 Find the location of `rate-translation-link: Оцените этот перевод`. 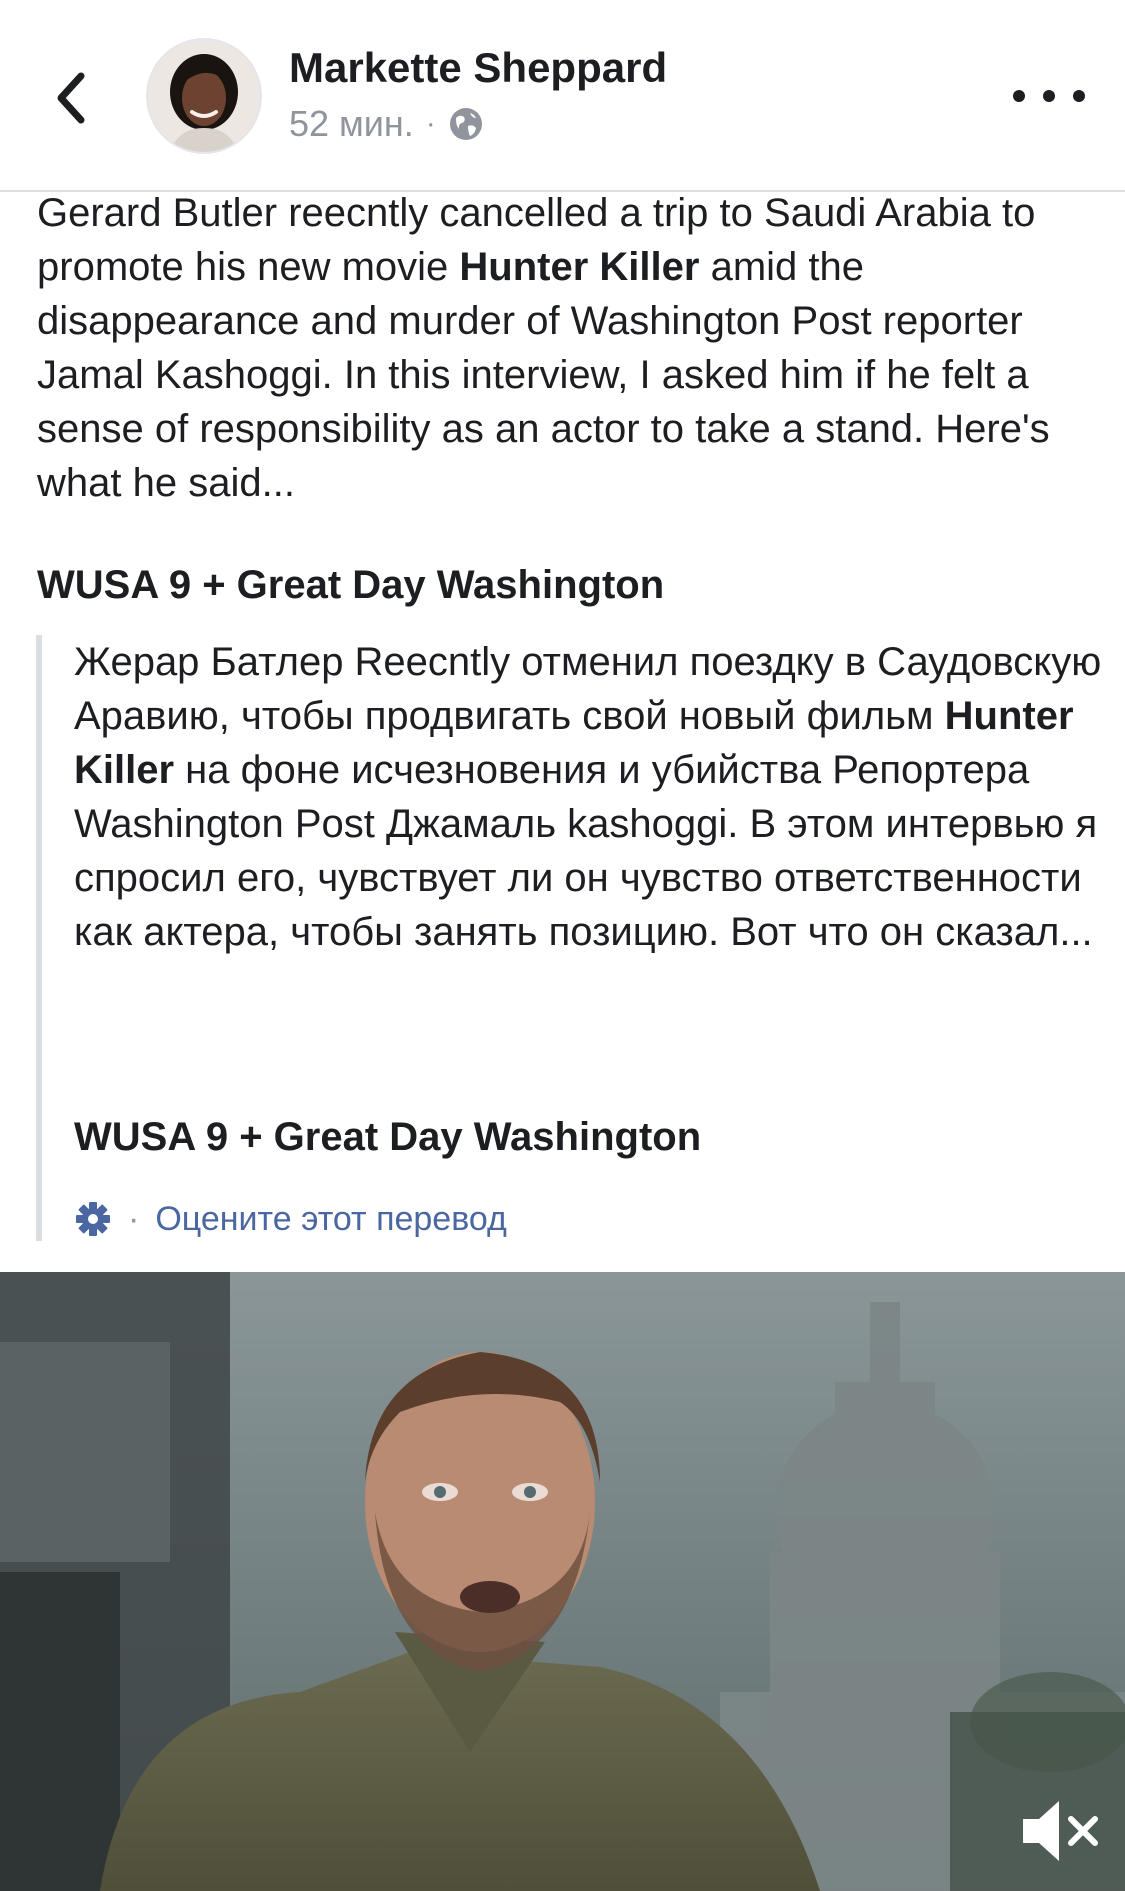

rate-translation-link: Оцените этот перевод is located at coordinates (331, 1219).